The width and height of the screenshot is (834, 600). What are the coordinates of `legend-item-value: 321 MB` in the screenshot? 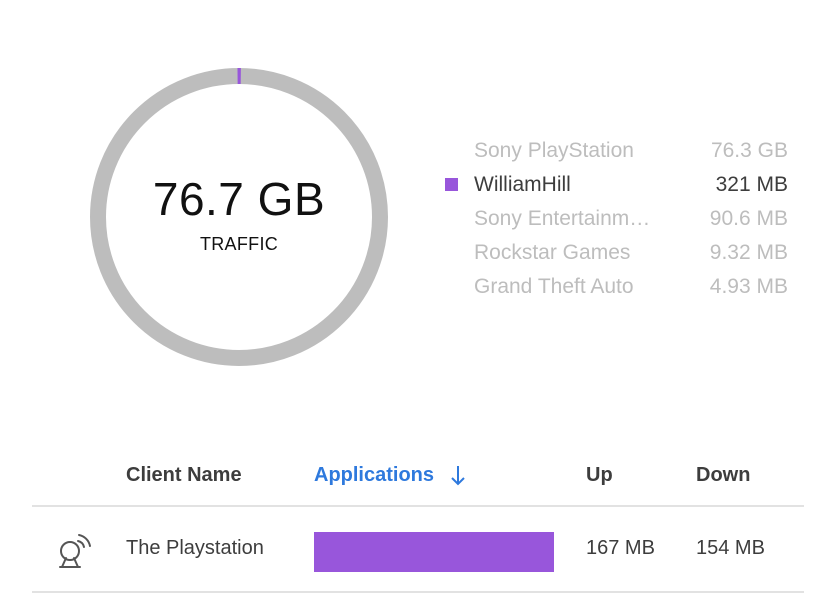 It's located at (751, 184).